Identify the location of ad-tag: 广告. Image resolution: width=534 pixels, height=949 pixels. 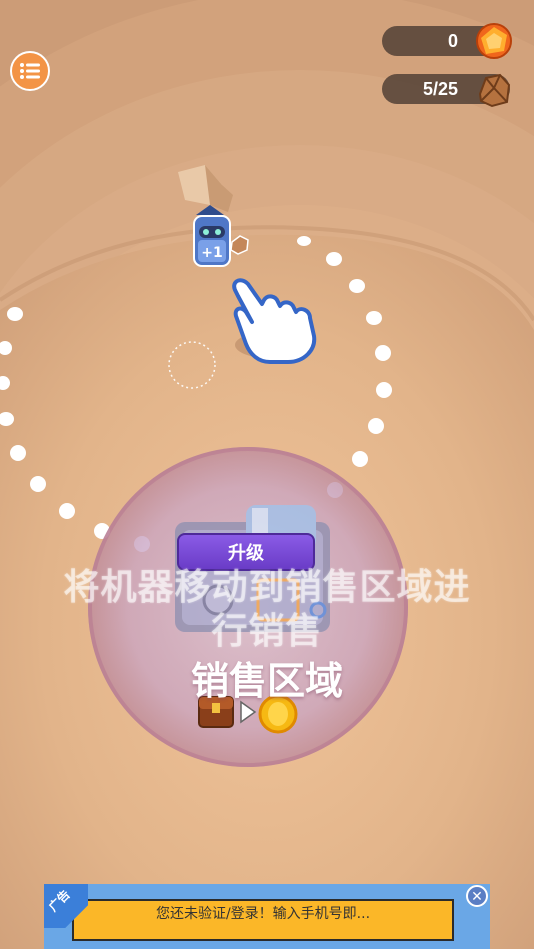
(66, 906).